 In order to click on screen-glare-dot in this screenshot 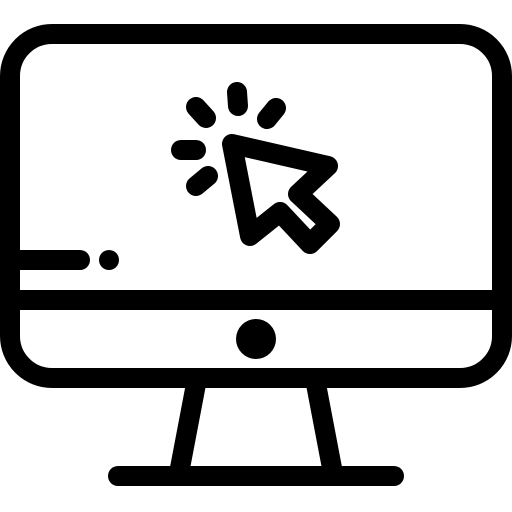, I will do `click(109, 260)`.